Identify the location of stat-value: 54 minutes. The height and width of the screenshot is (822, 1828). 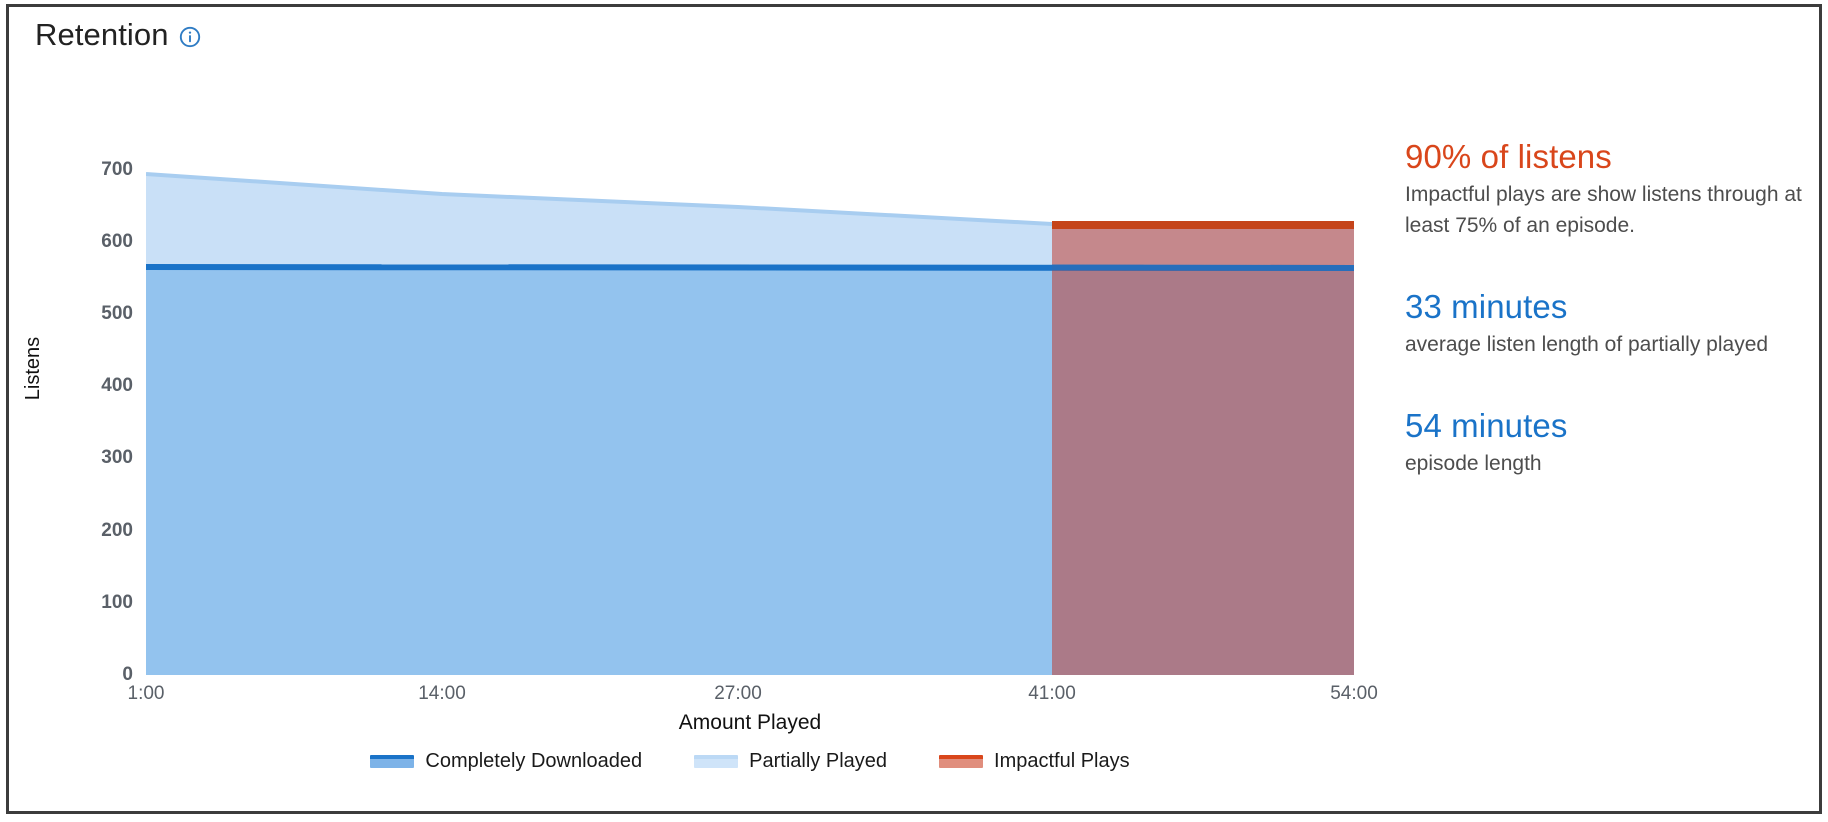
(1486, 425).